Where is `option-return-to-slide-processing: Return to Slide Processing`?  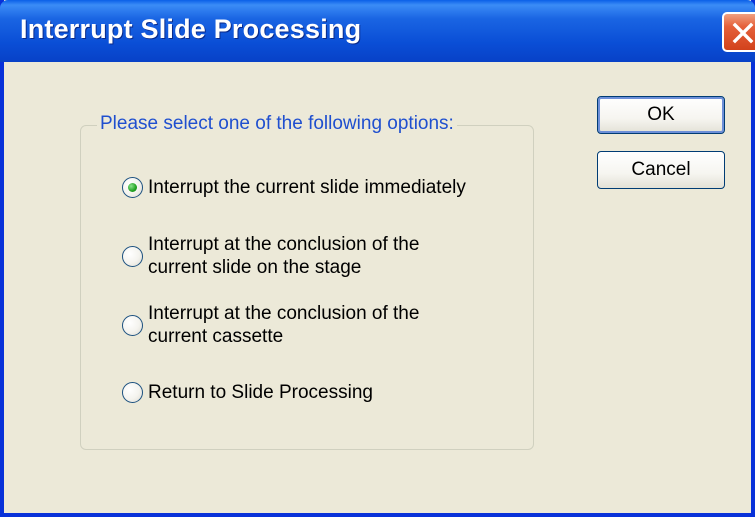
option-return-to-slide-processing: Return to Slide Processing is located at coordinates (247, 392).